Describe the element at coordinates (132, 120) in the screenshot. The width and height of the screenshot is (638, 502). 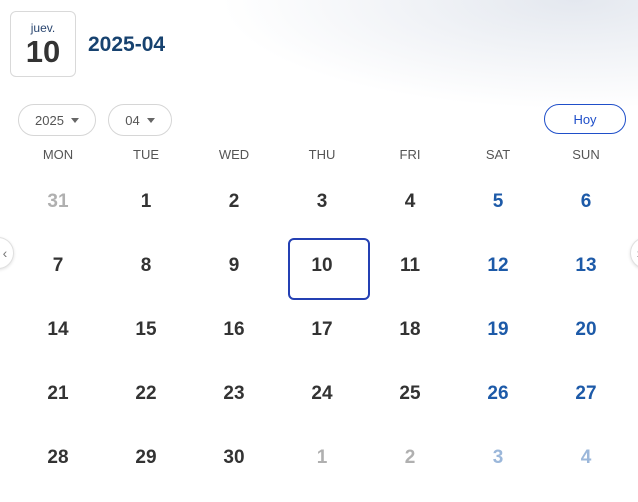
I see `month-select-value: 04` at that location.